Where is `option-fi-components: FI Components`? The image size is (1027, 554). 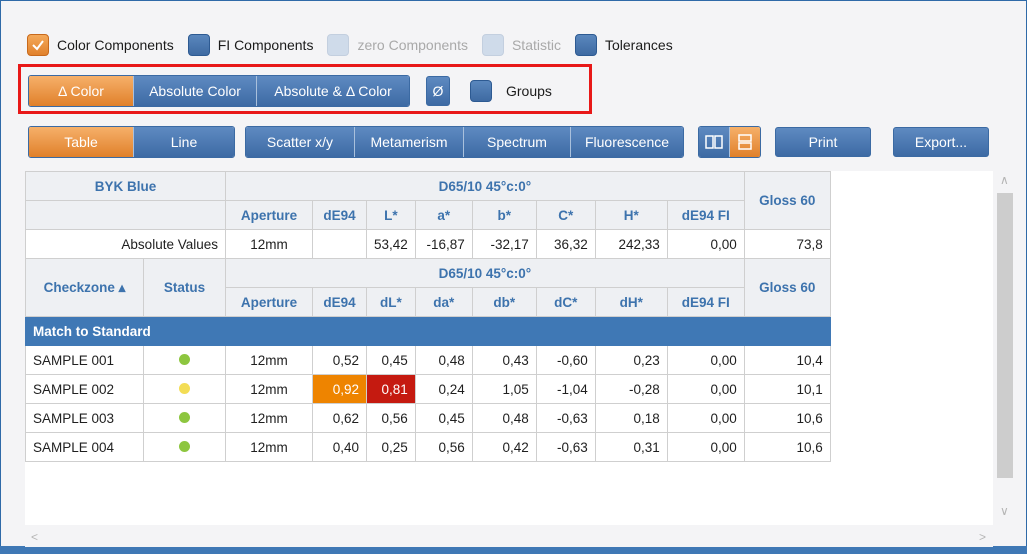
option-fi-components: FI Components is located at coordinates (250, 45).